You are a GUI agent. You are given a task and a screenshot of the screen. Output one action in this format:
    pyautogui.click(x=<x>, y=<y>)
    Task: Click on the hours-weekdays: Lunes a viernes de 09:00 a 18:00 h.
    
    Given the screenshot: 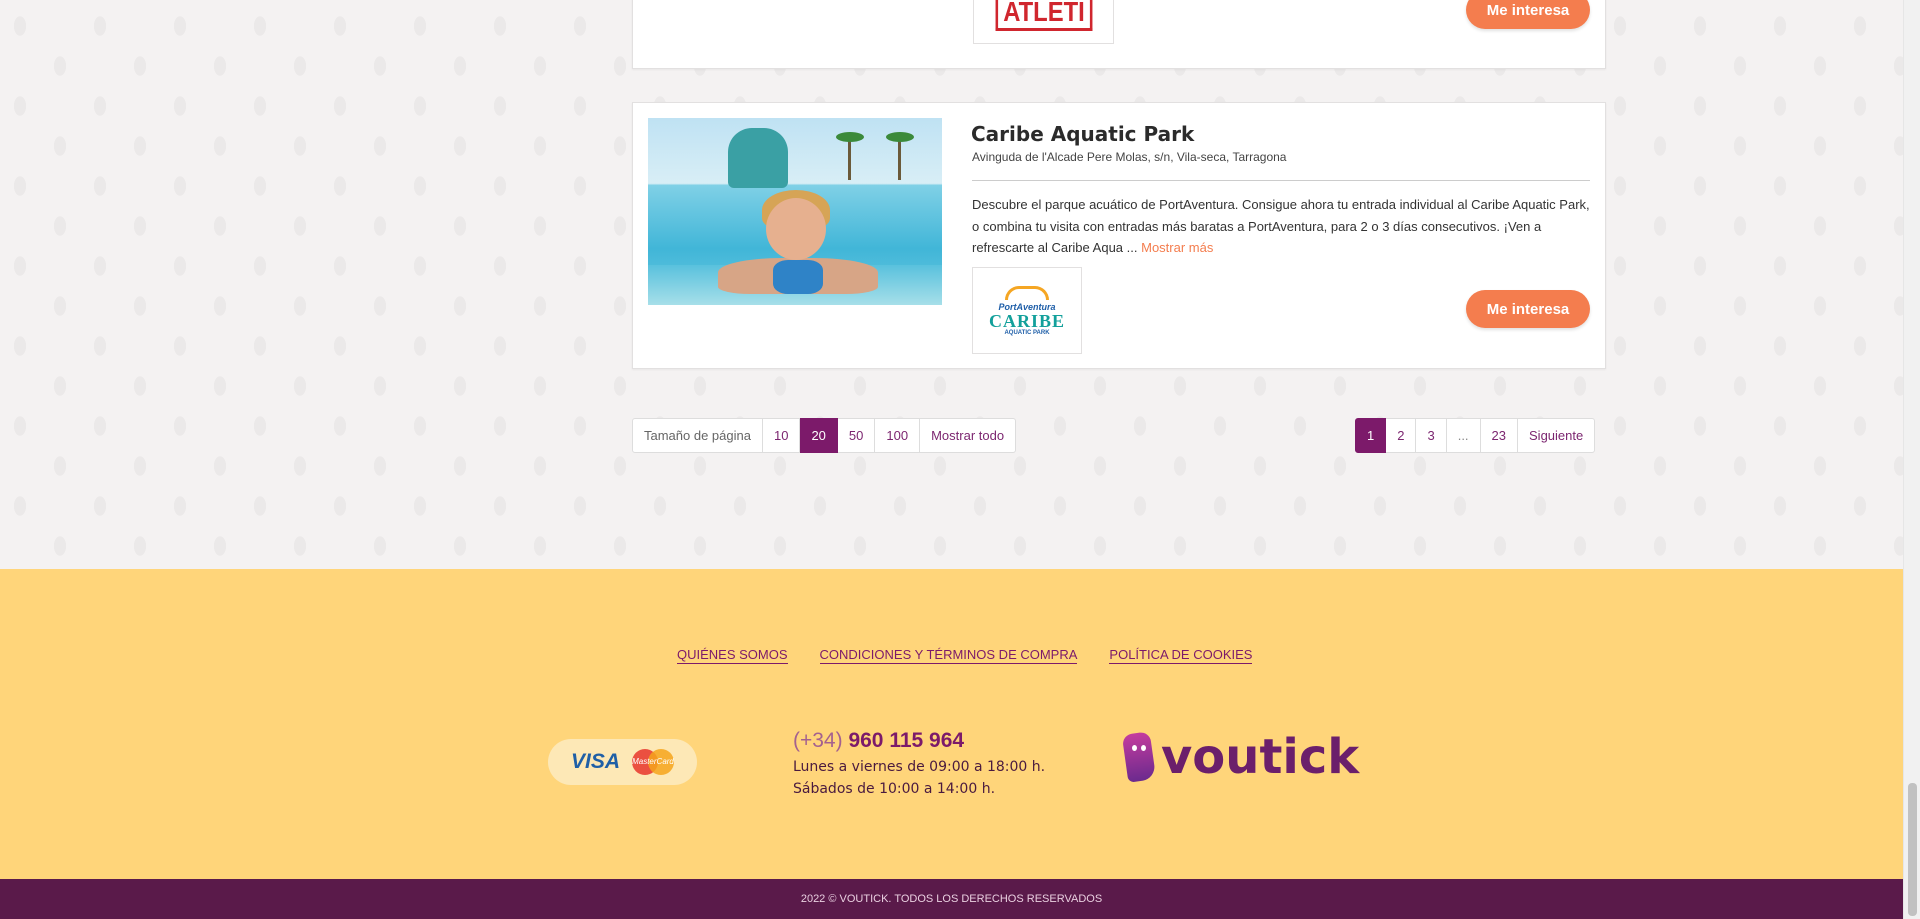 What is the action you would take?
    pyautogui.click(x=919, y=767)
    